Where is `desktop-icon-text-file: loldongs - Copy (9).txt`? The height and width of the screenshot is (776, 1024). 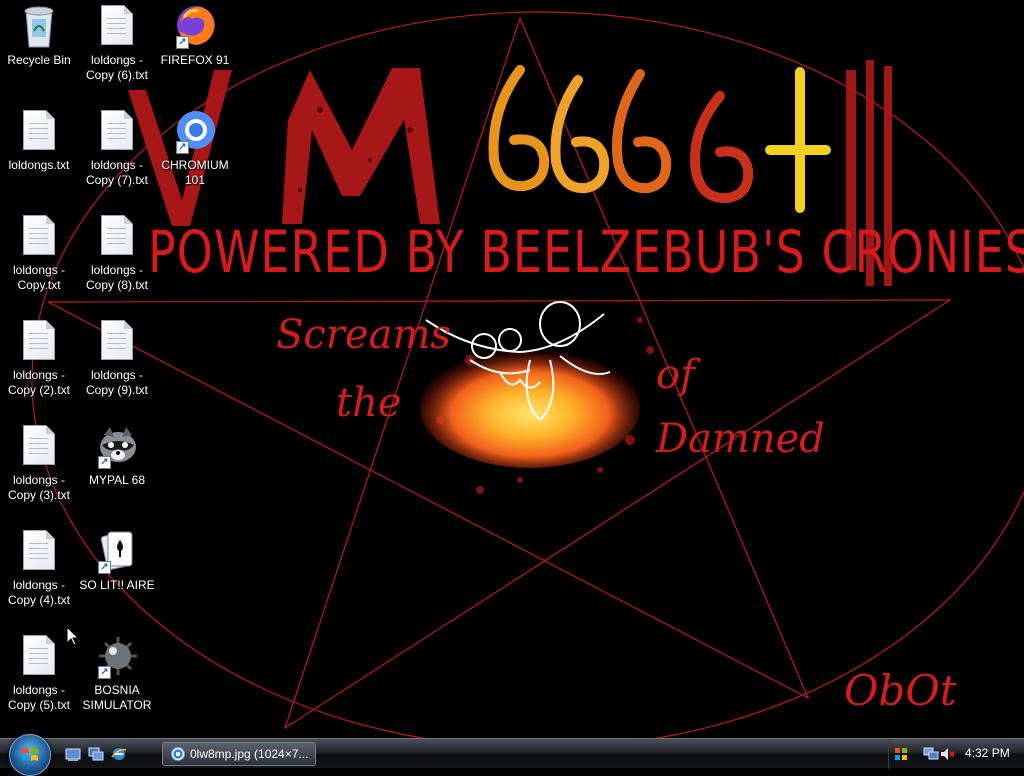
desktop-icon-text-file: loldongs - Copy (9).txt is located at coordinates (117, 358).